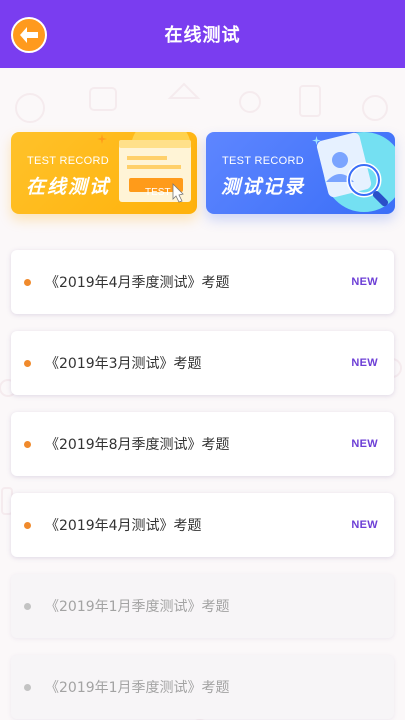 This screenshot has width=405, height=720. What do you see at coordinates (104, 173) in the screenshot?
I see `online-test-card: TEST RECORD 在线测试 TEST` at bounding box center [104, 173].